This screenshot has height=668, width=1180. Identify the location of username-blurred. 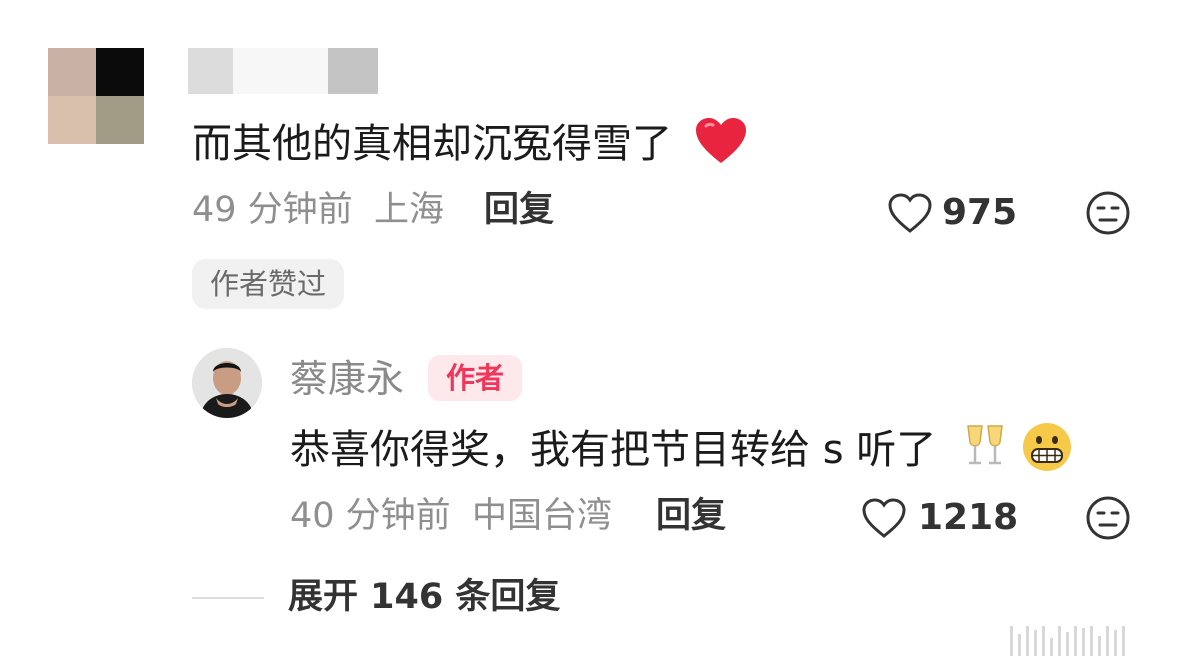
(283, 71).